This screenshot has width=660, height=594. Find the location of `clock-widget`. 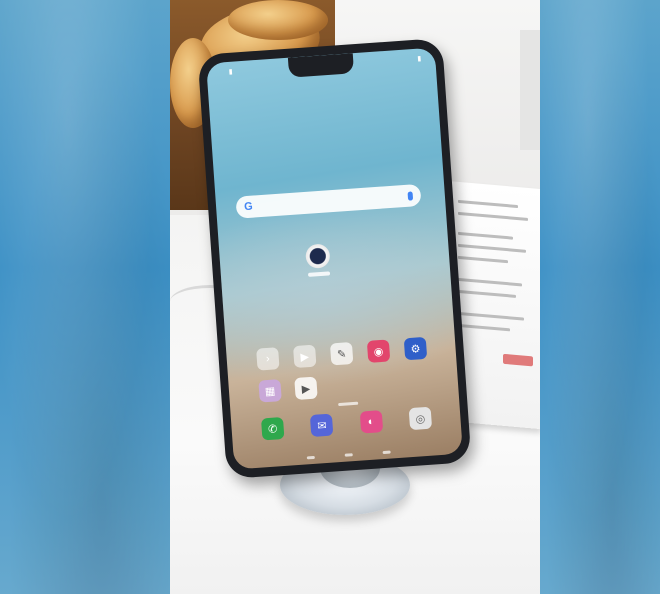

clock-widget is located at coordinates (318, 269).